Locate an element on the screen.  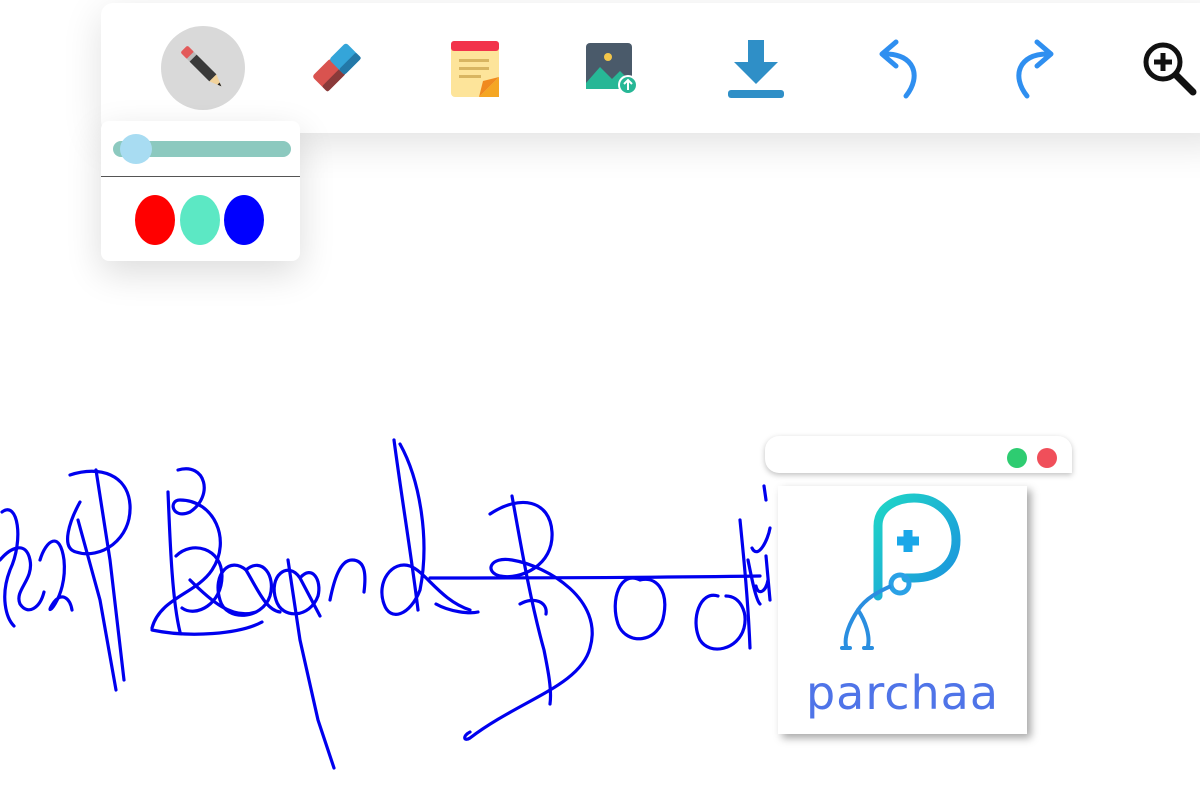
color-swatch-red is located at coordinates (155, 220).